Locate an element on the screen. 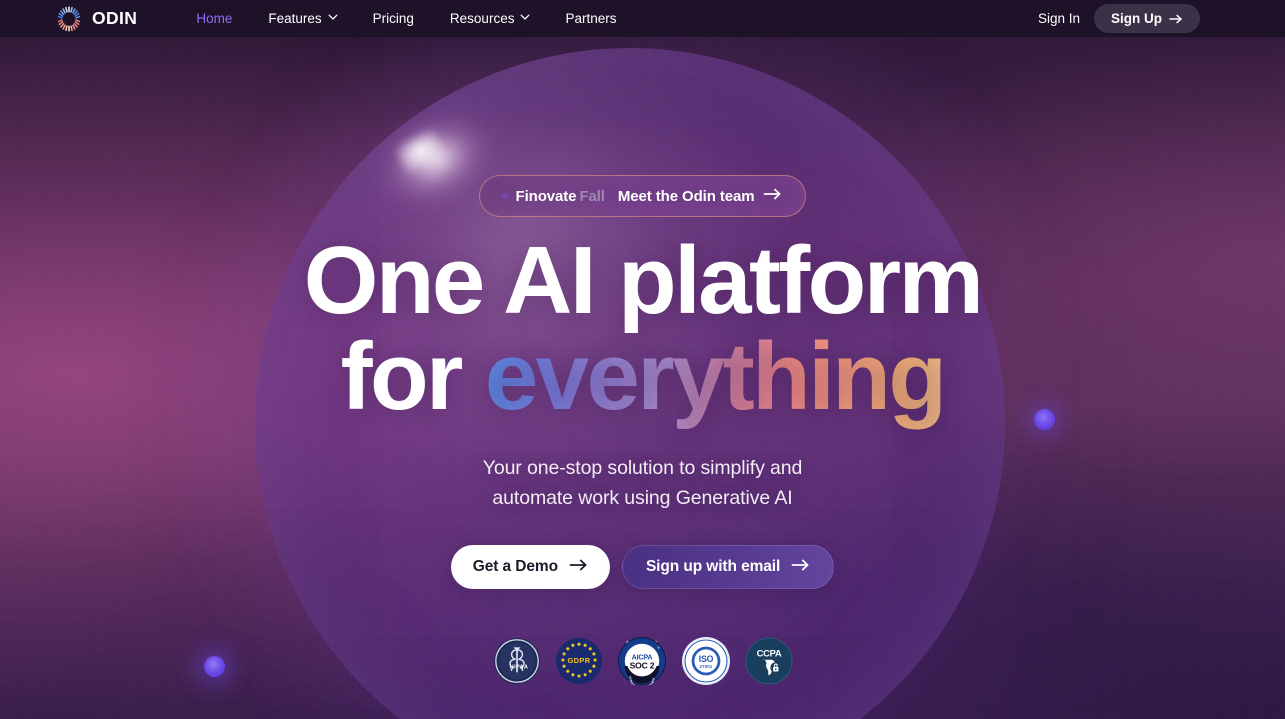  announcement-banner: Finovate Fall Meet the Odin team is located at coordinates (642, 196).